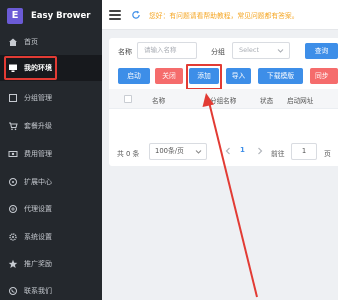 This screenshot has height=300, width=338. What do you see at coordinates (169, 151) in the screenshot?
I see `page-size-value: 100条/页` at bounding box center [169, 151].